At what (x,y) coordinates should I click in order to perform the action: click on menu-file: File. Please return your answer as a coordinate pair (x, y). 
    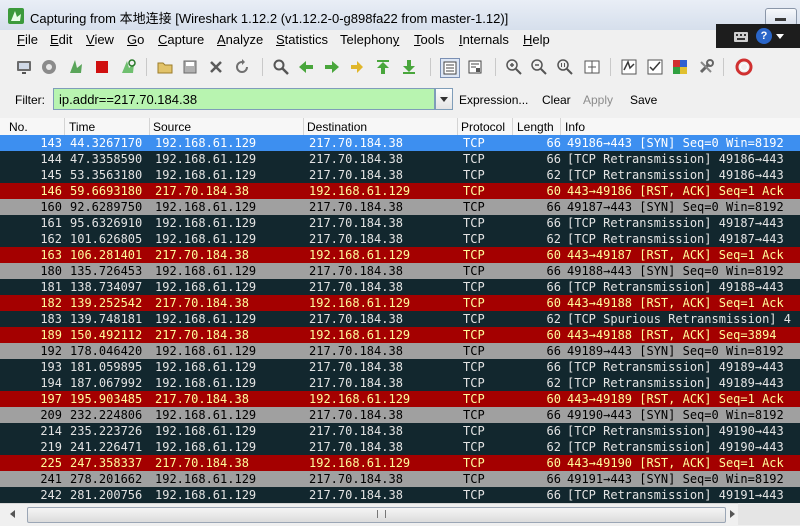
    Looking at the image, I should click on (27, 39).